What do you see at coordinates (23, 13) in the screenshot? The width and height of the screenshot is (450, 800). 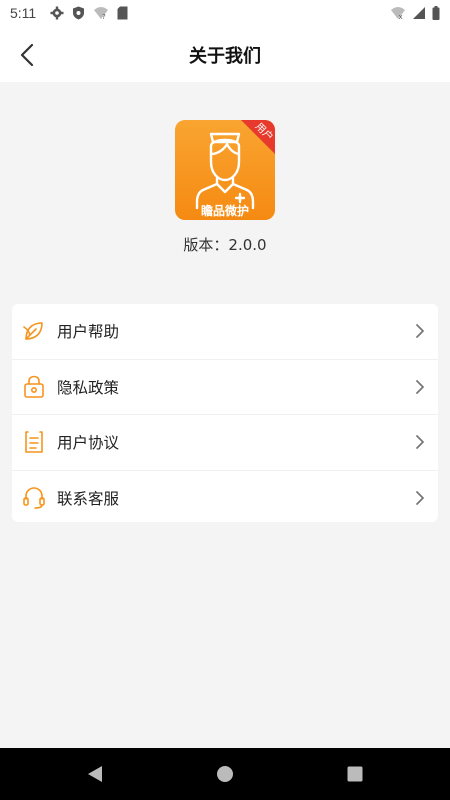 I see `status-time: 5:11` at bounding box center [23, 13].